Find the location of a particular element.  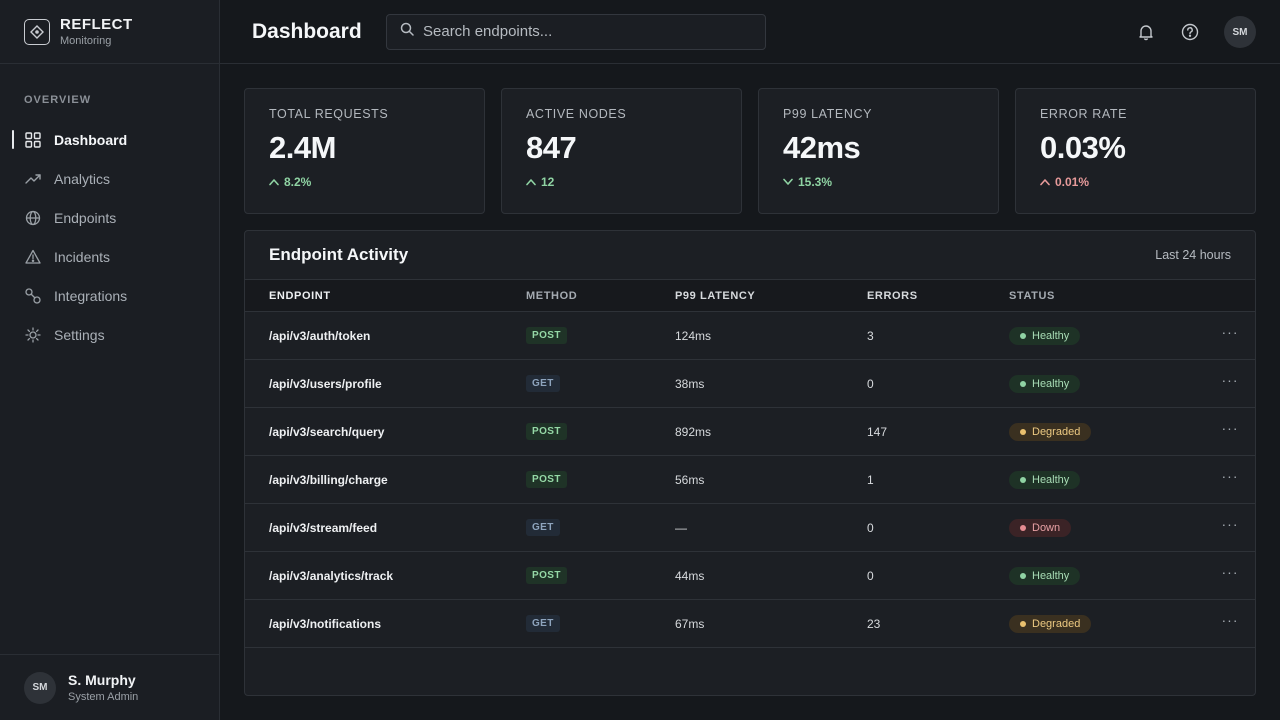

endpoint-path: /api/v3/billing/charge is located at coordinates (385, 480).